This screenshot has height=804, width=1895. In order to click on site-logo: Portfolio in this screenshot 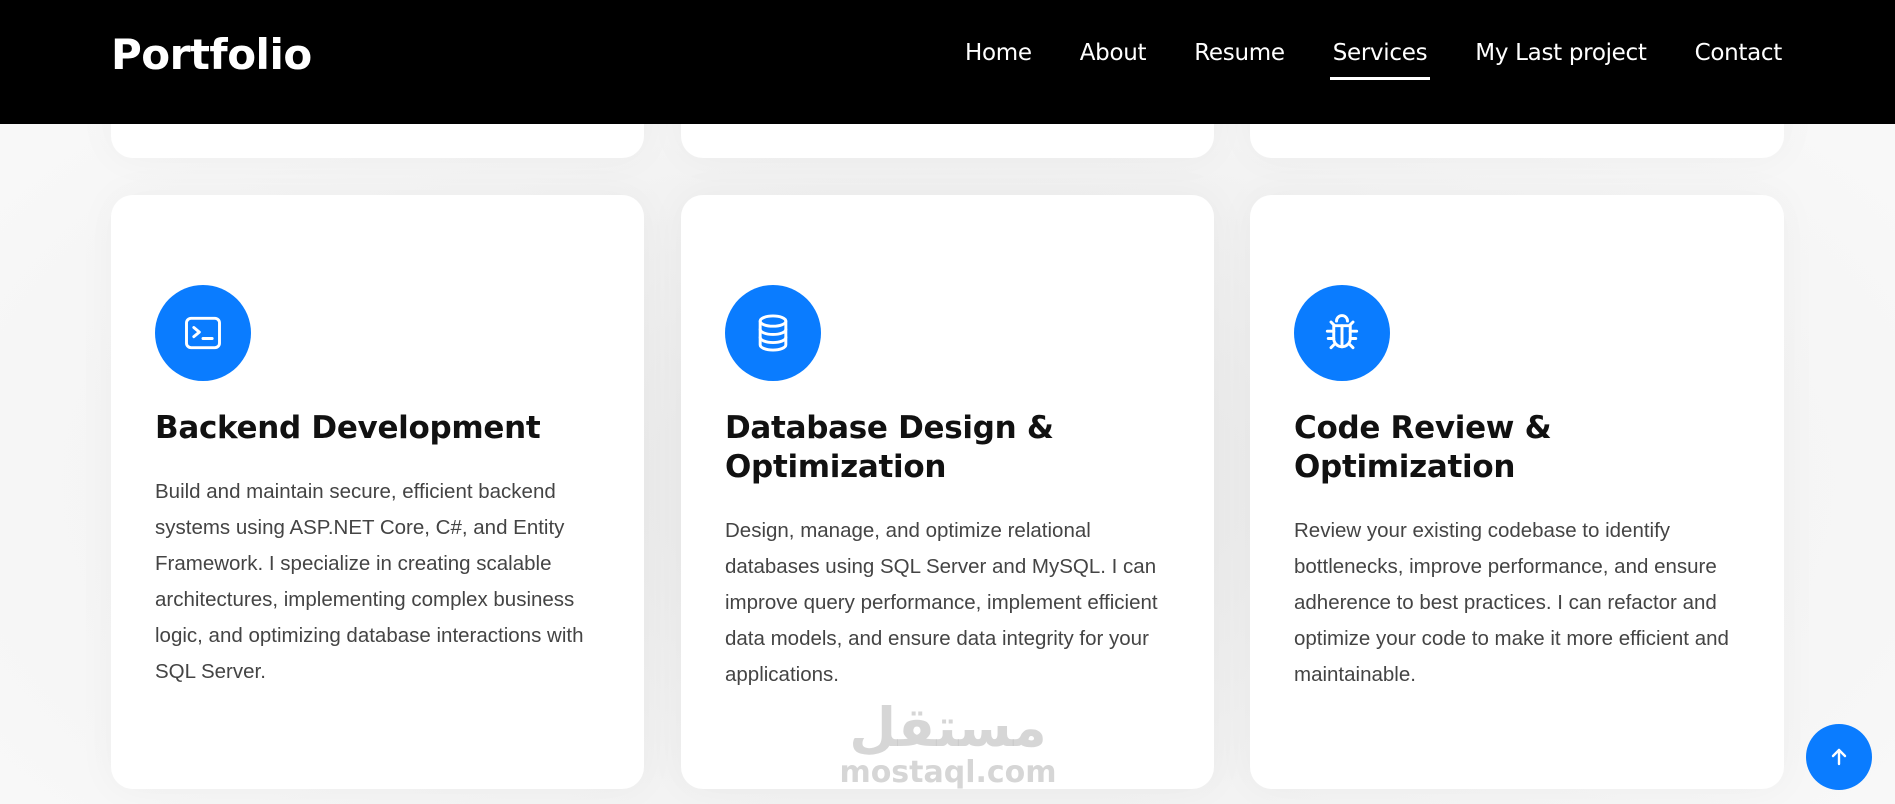, I will do `click(211, 54)`.